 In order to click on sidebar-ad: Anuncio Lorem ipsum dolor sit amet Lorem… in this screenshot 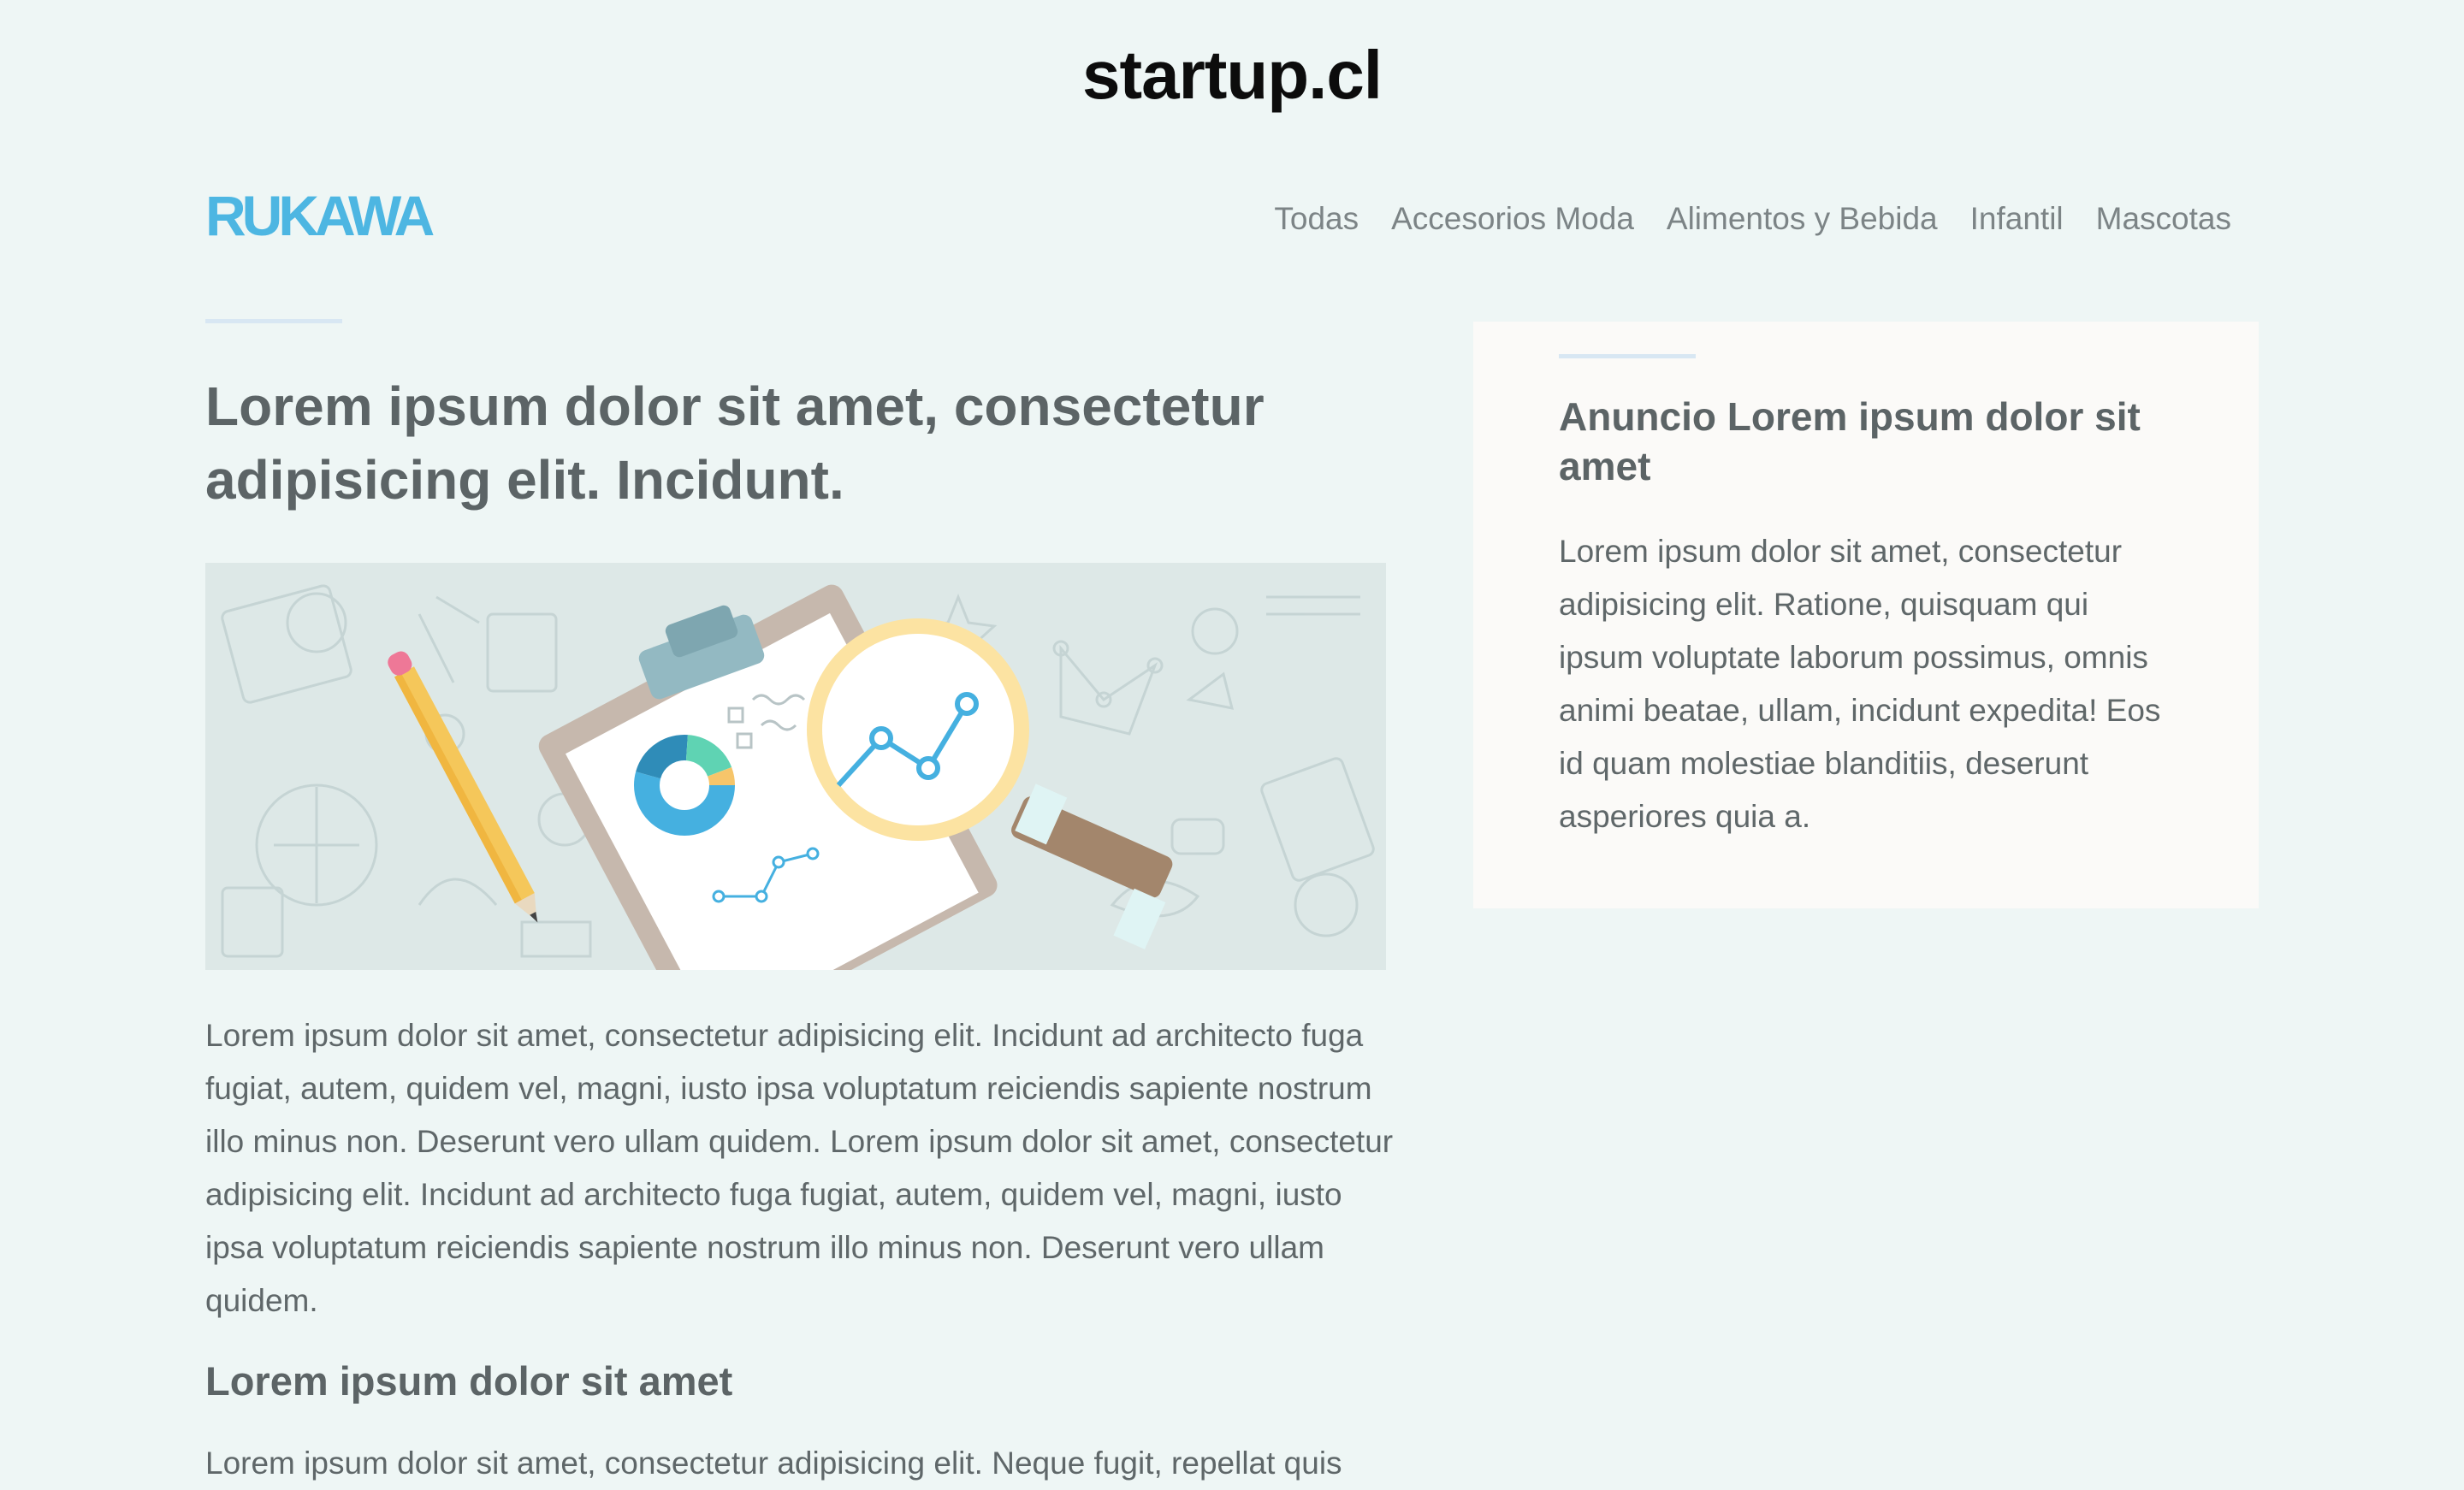, I will do `click(1866, 615)`.